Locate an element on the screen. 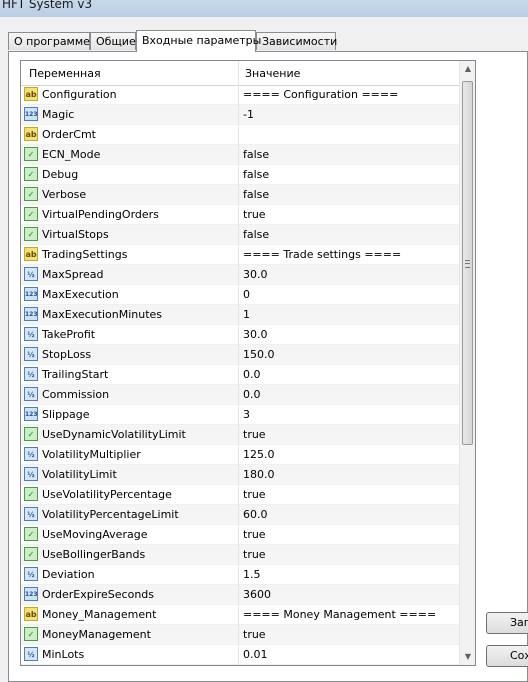 Image resolution: width=528 pixels, height=682 pixels. parameter-value: -1 is located at coordinates (248, 114).